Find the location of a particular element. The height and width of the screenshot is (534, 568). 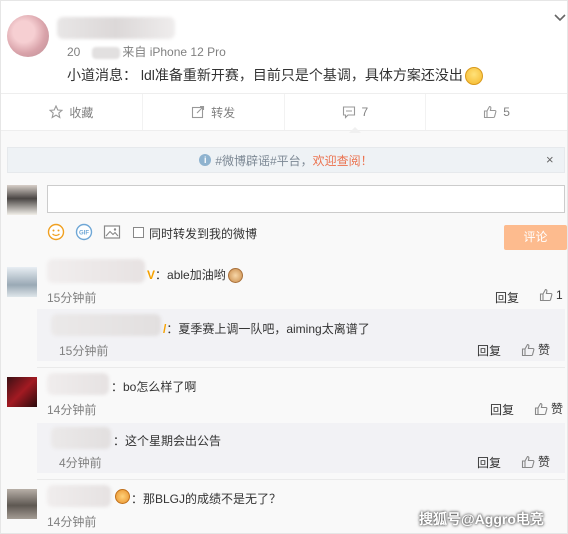

reply-time: 4分钟前 is located at coordinates (80, 463).